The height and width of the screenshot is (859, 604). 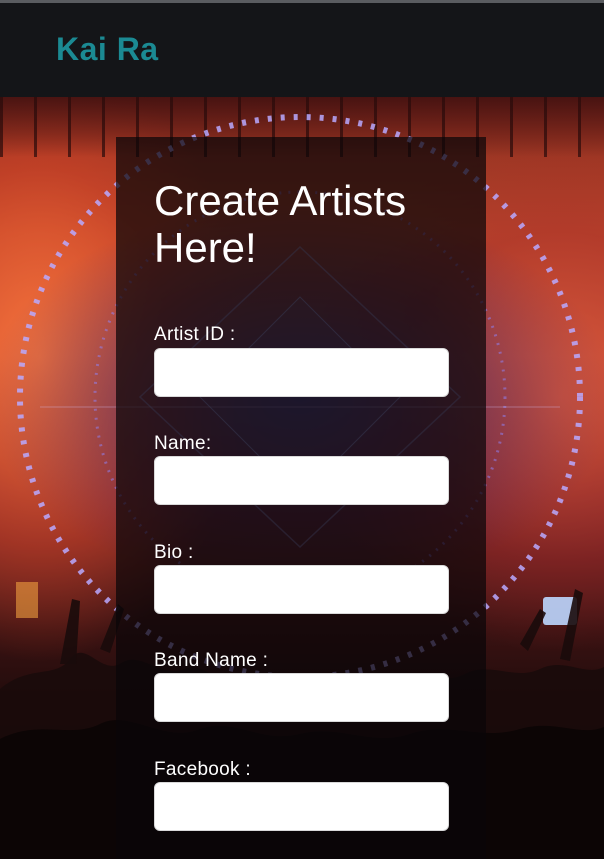 What do you see at coordinates (301, 480) in the screenshot?
I see `name-input` at bounding box center [301, 480].